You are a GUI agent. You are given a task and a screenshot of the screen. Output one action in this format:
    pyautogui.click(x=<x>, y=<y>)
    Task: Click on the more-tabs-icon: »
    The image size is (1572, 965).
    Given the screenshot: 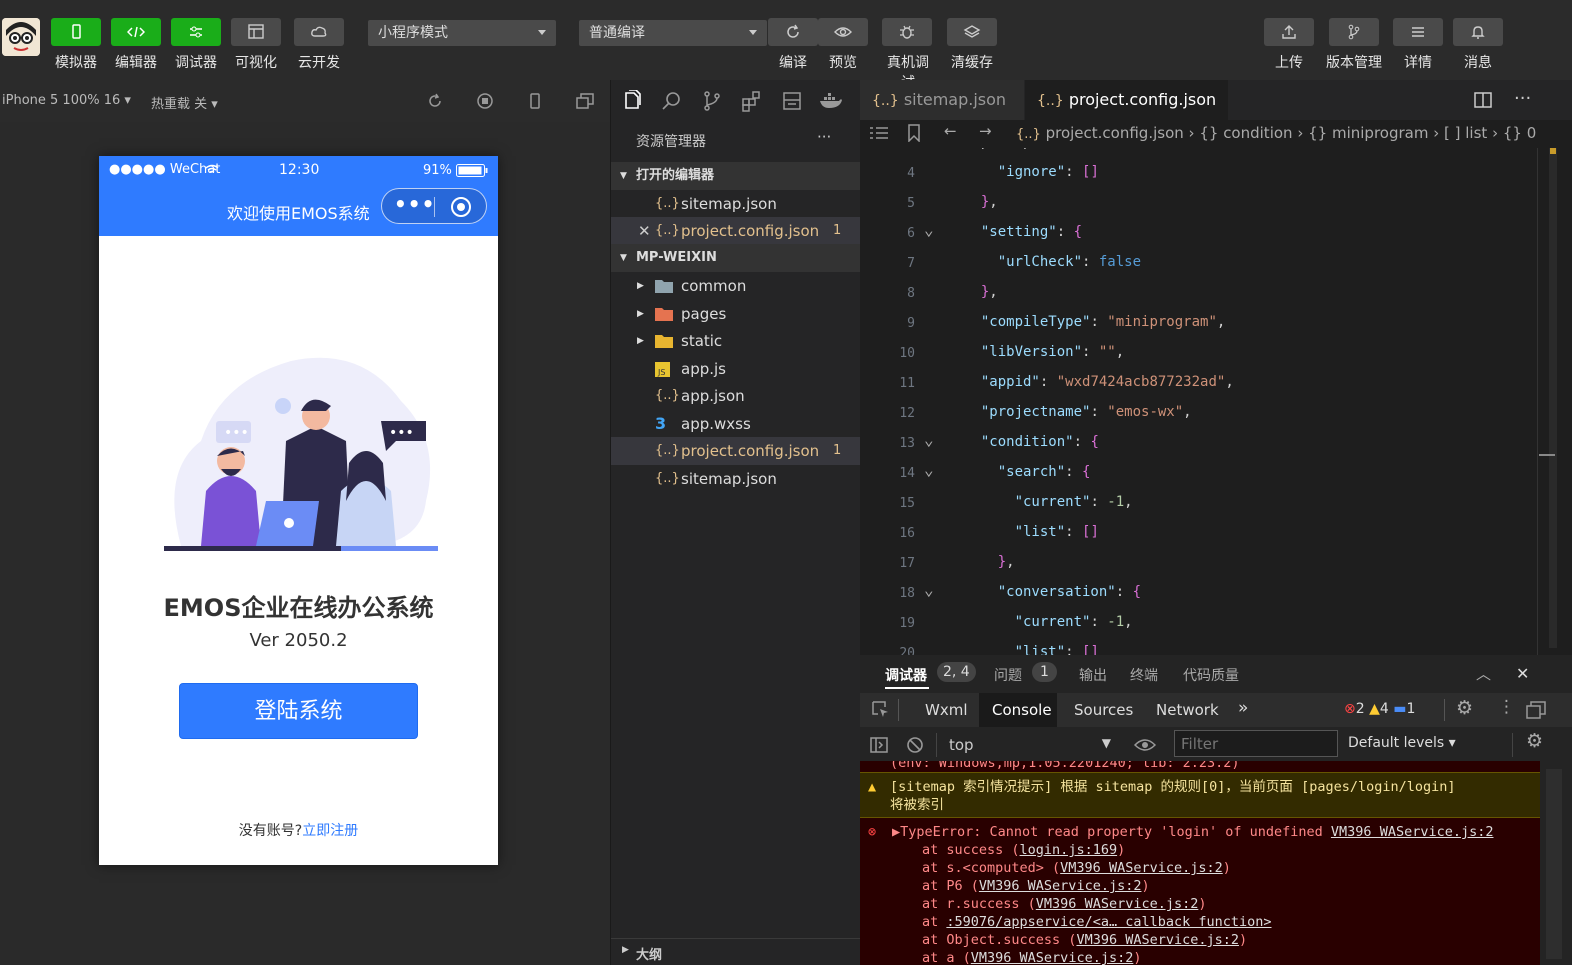 What is the action you would take?
    pyautogui.click(x=1243, y=708)
    